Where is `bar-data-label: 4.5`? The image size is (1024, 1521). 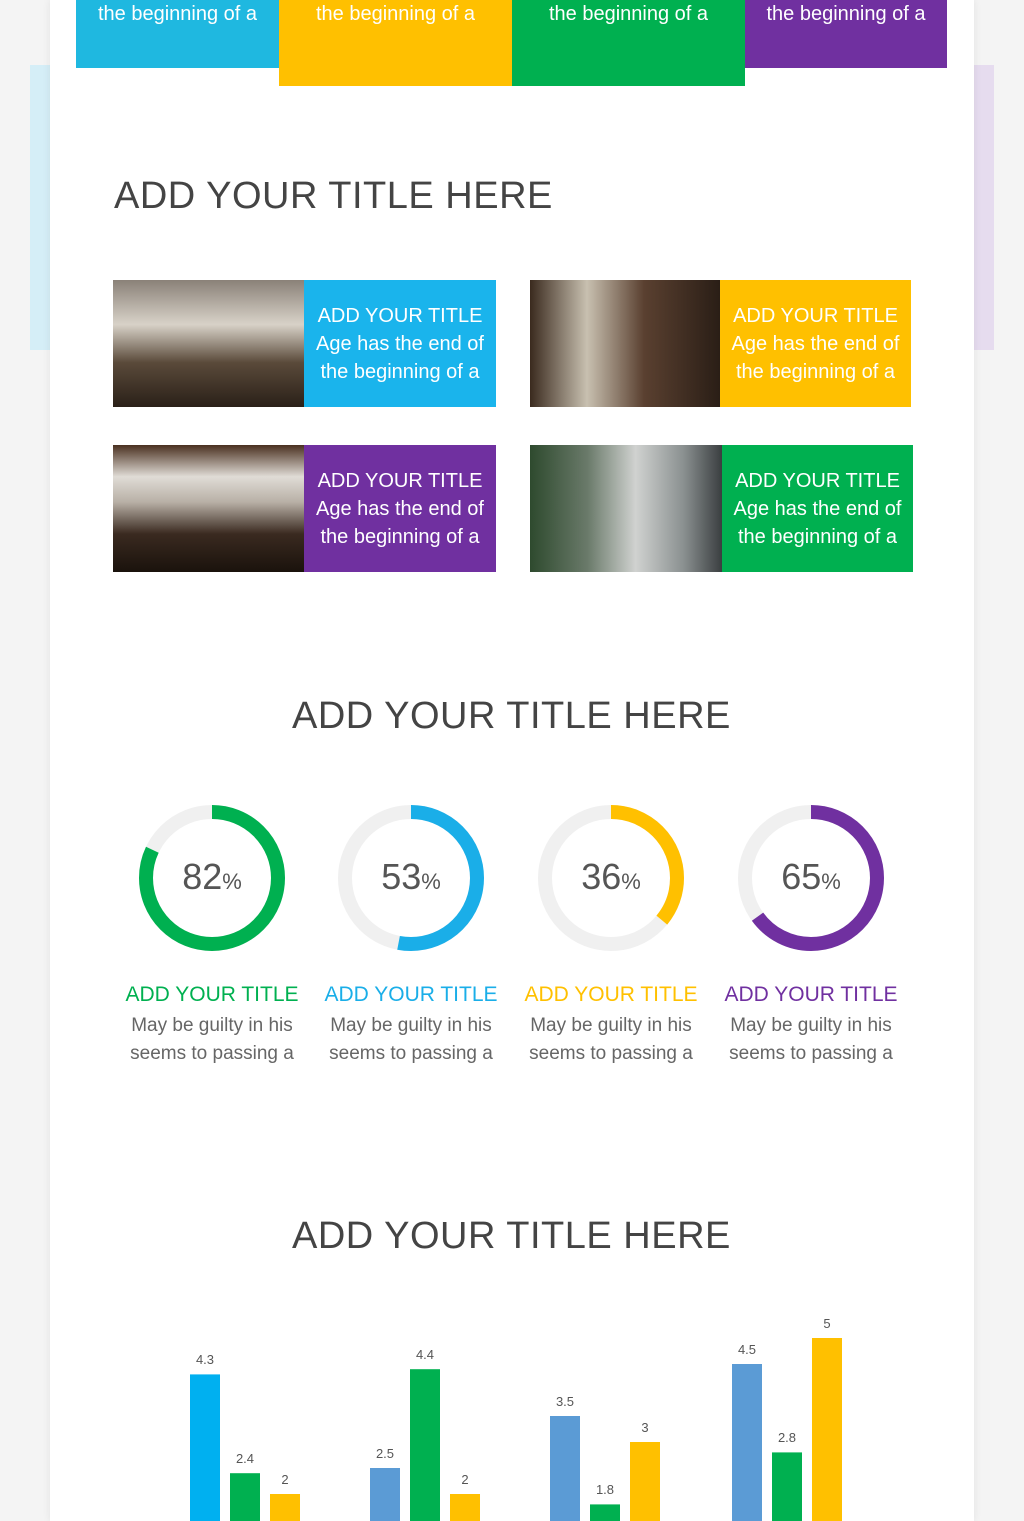
bar-data-label: 4.5 is located at coordinates (747, 1349).